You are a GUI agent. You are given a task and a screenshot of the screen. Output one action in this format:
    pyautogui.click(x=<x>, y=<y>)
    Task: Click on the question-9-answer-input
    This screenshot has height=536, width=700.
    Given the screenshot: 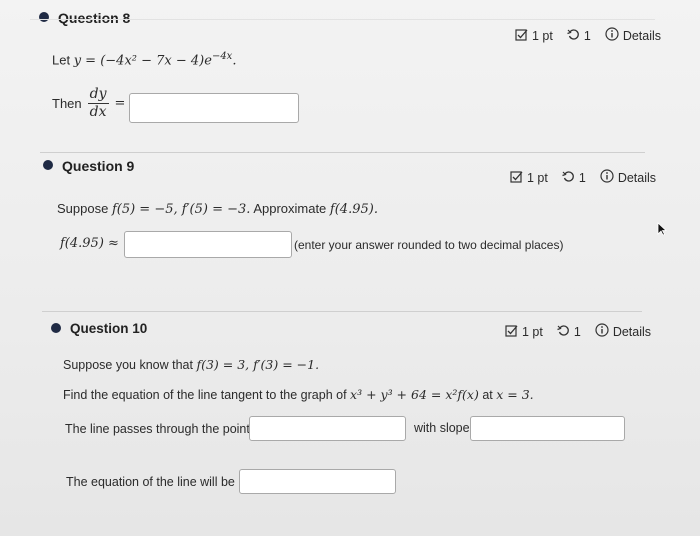 What is the action you would take?
    pyautogui.click(x=208, y=244)
    